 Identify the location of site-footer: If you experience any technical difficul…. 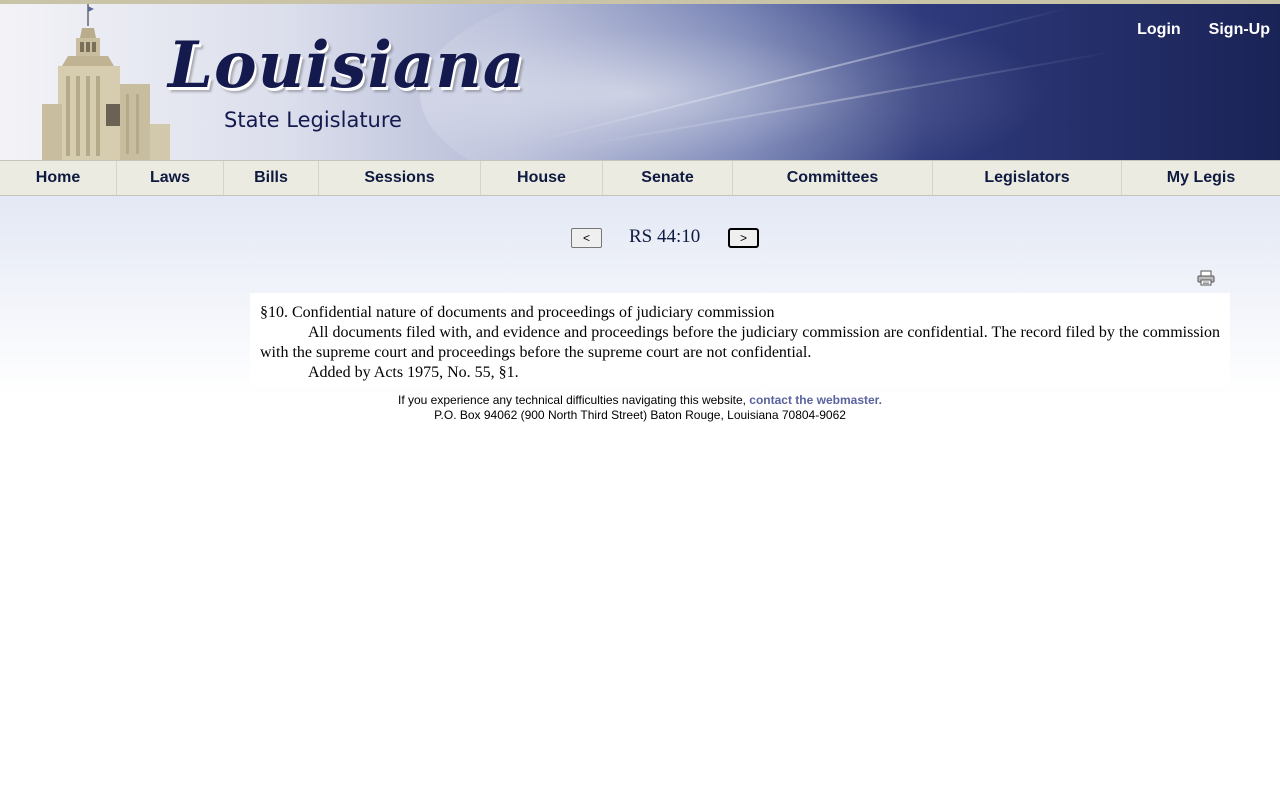
(640, 408).